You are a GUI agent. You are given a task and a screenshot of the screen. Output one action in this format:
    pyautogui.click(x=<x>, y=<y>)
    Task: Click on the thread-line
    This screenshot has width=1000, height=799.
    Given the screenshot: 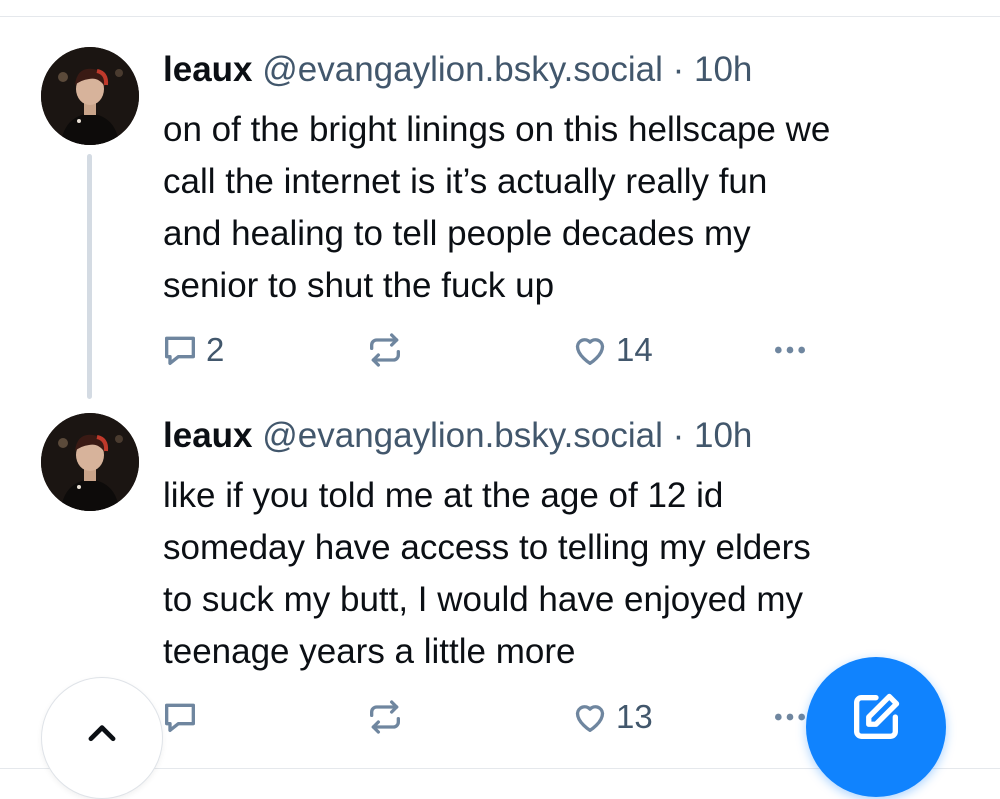 What is the action you would take?
    pyautogui.click(x=89, y=276)
    